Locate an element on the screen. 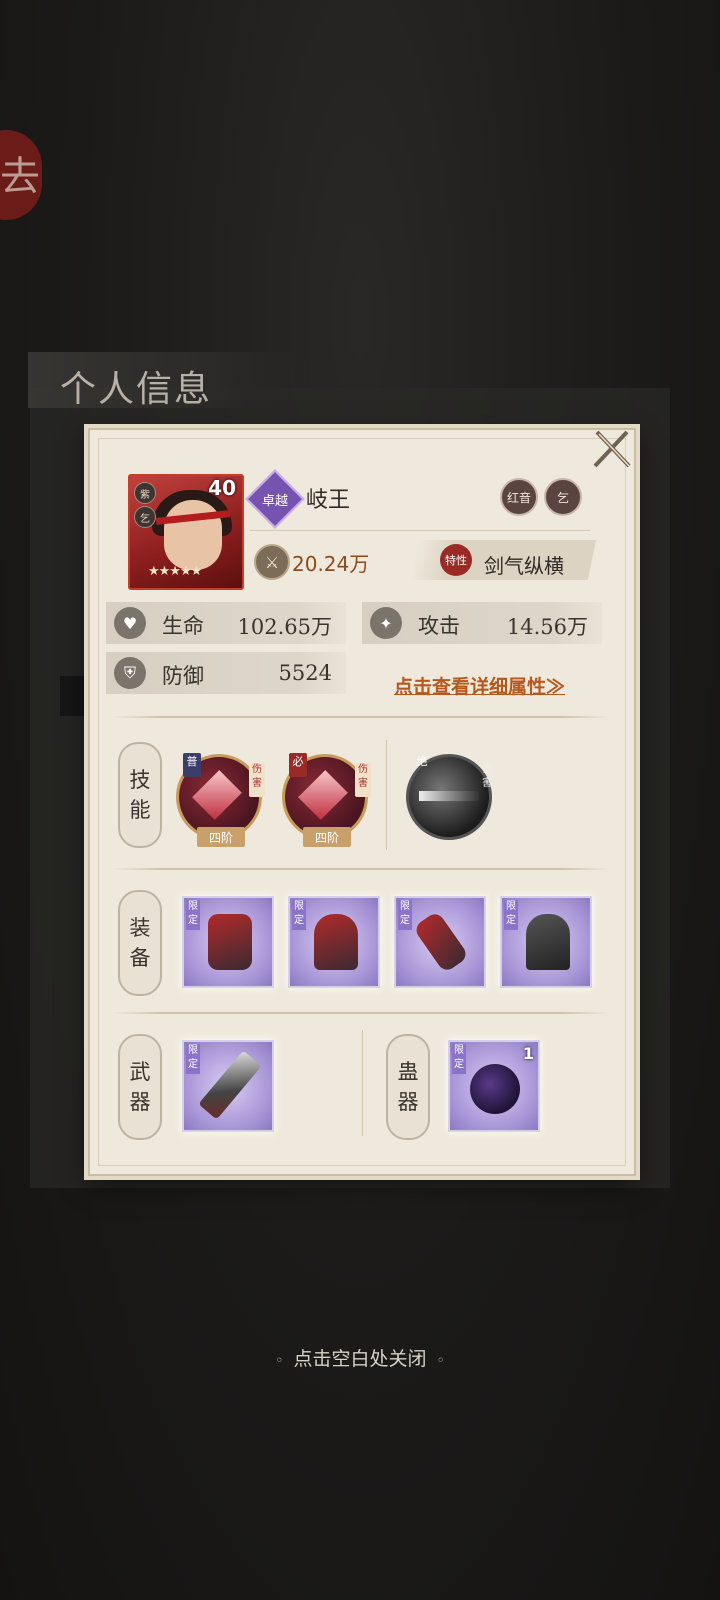 The width and height of the screenshot is (720, 1600). label-char: 能 is located at coordinates (140, 810).